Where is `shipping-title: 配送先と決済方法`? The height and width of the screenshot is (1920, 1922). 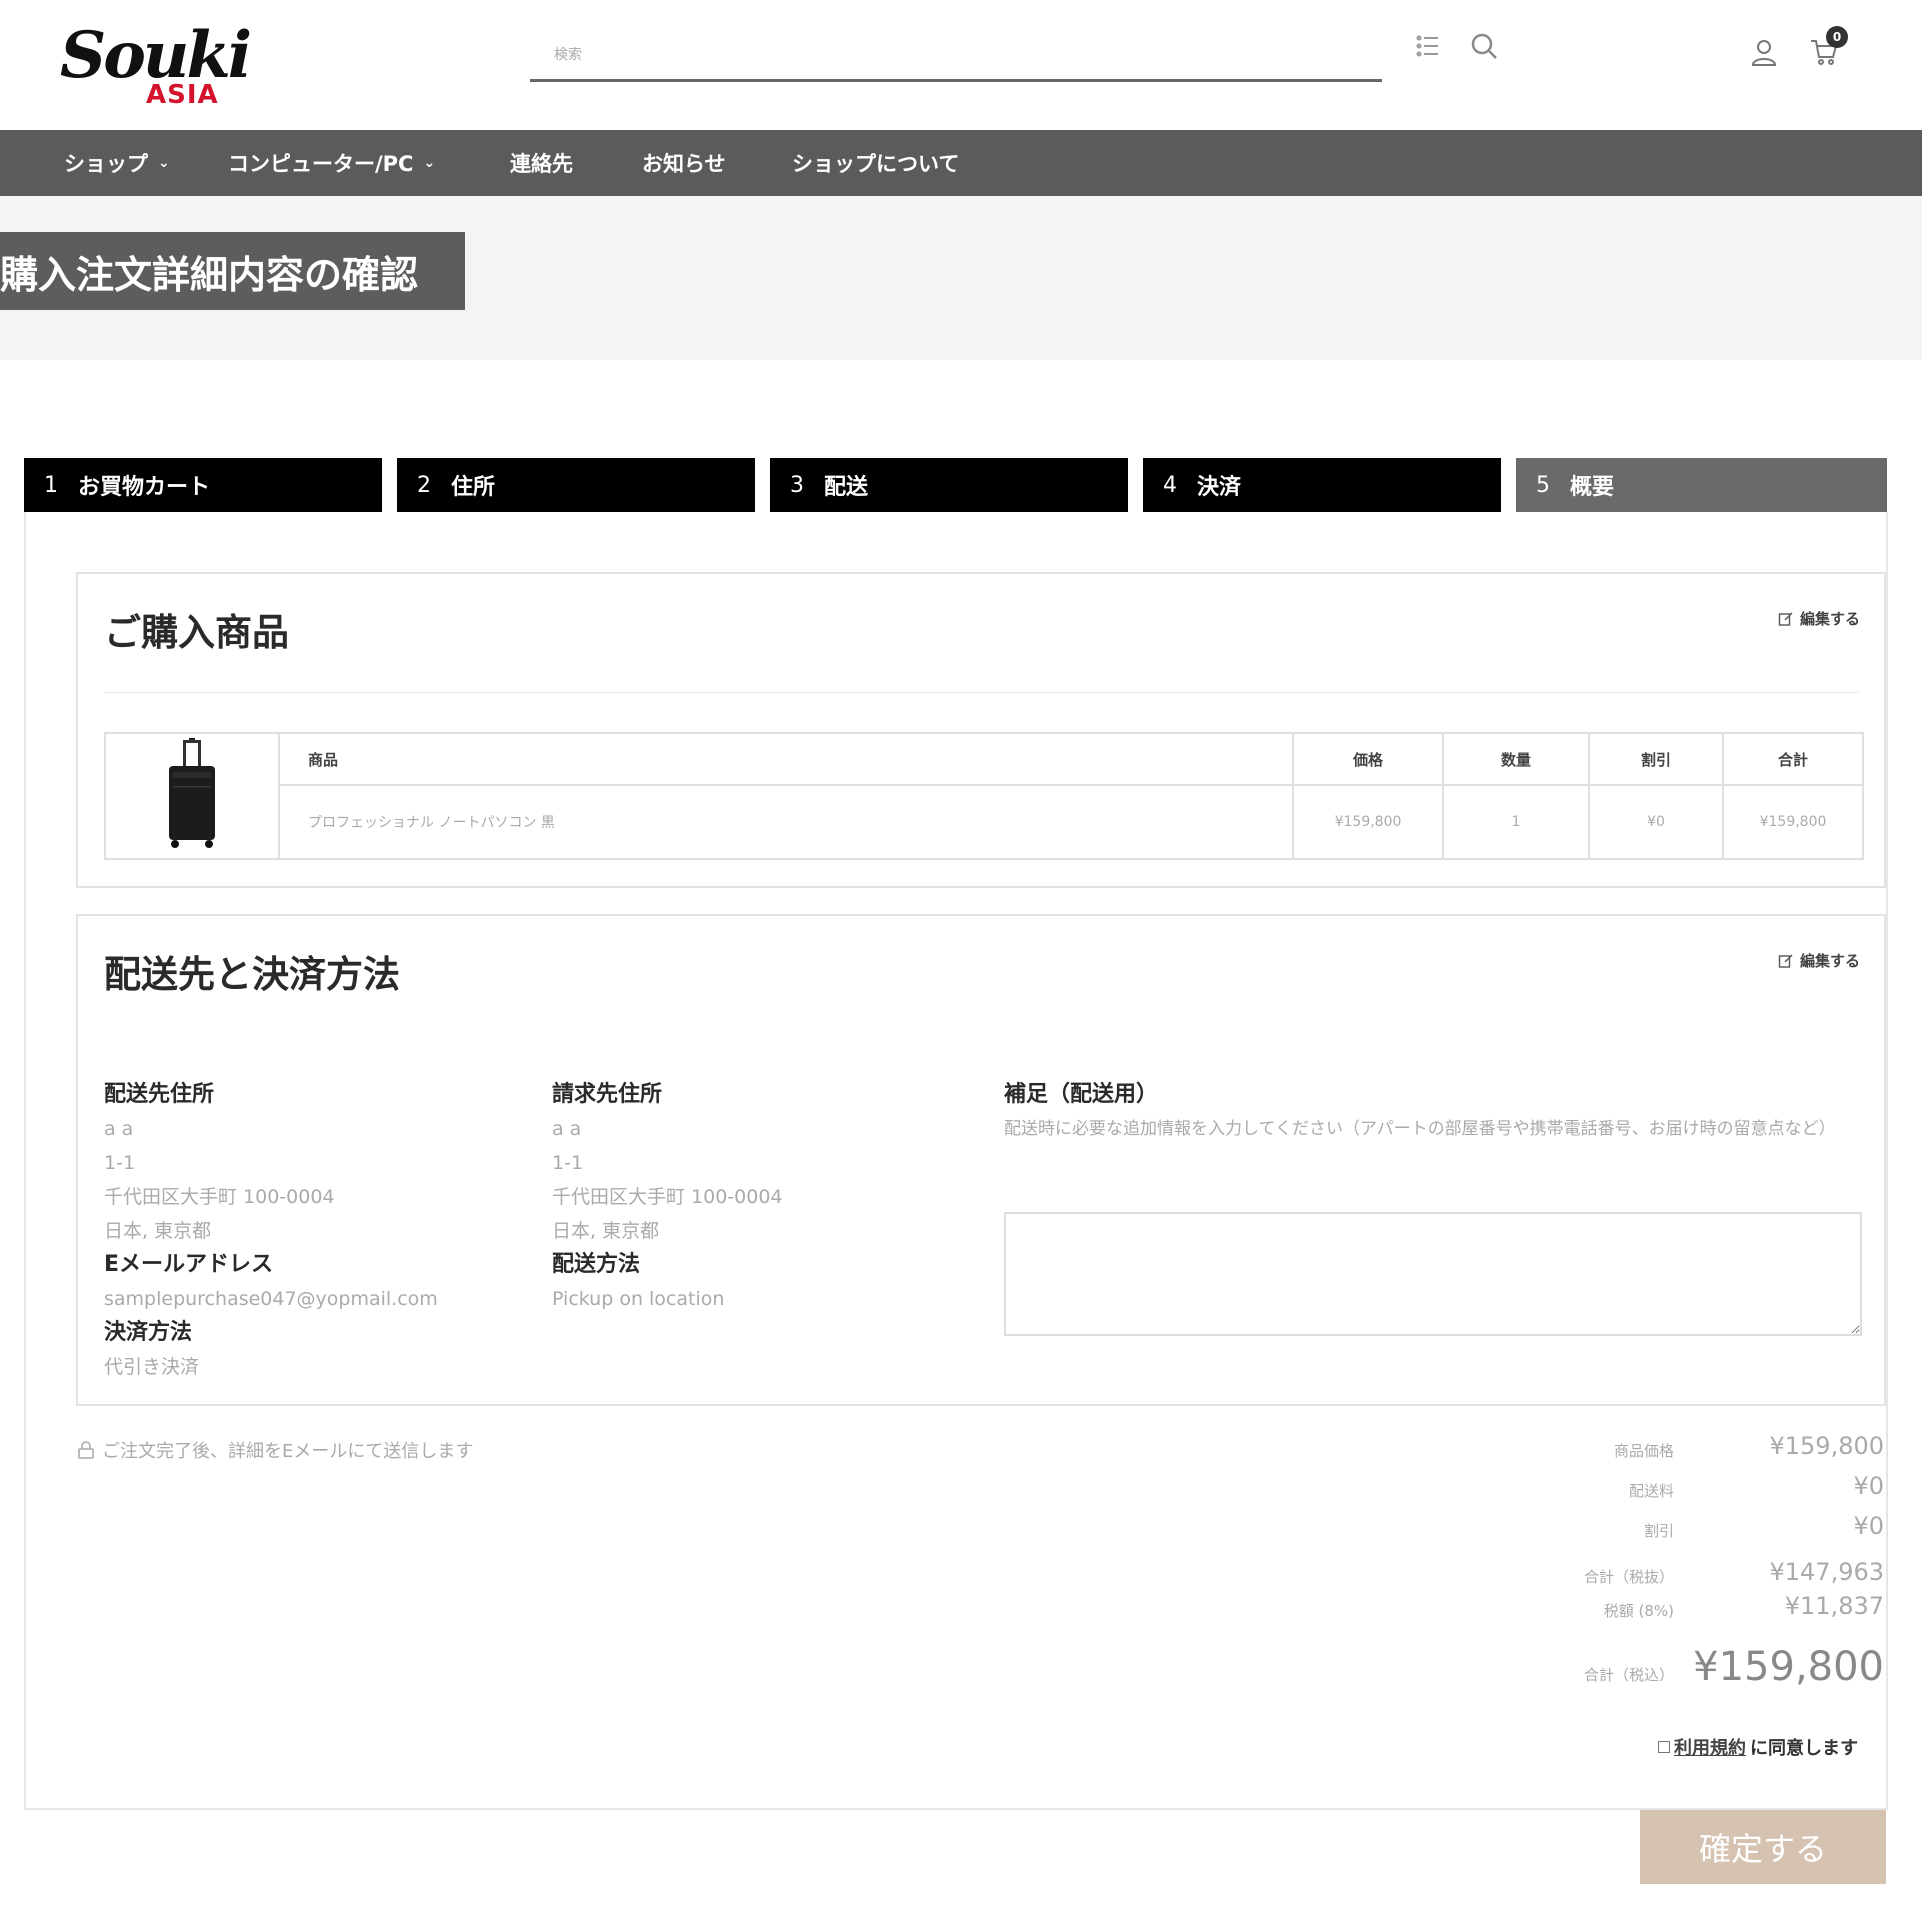
shipping-title: 配送先と決済方法 is located at coordinates (252, 974).